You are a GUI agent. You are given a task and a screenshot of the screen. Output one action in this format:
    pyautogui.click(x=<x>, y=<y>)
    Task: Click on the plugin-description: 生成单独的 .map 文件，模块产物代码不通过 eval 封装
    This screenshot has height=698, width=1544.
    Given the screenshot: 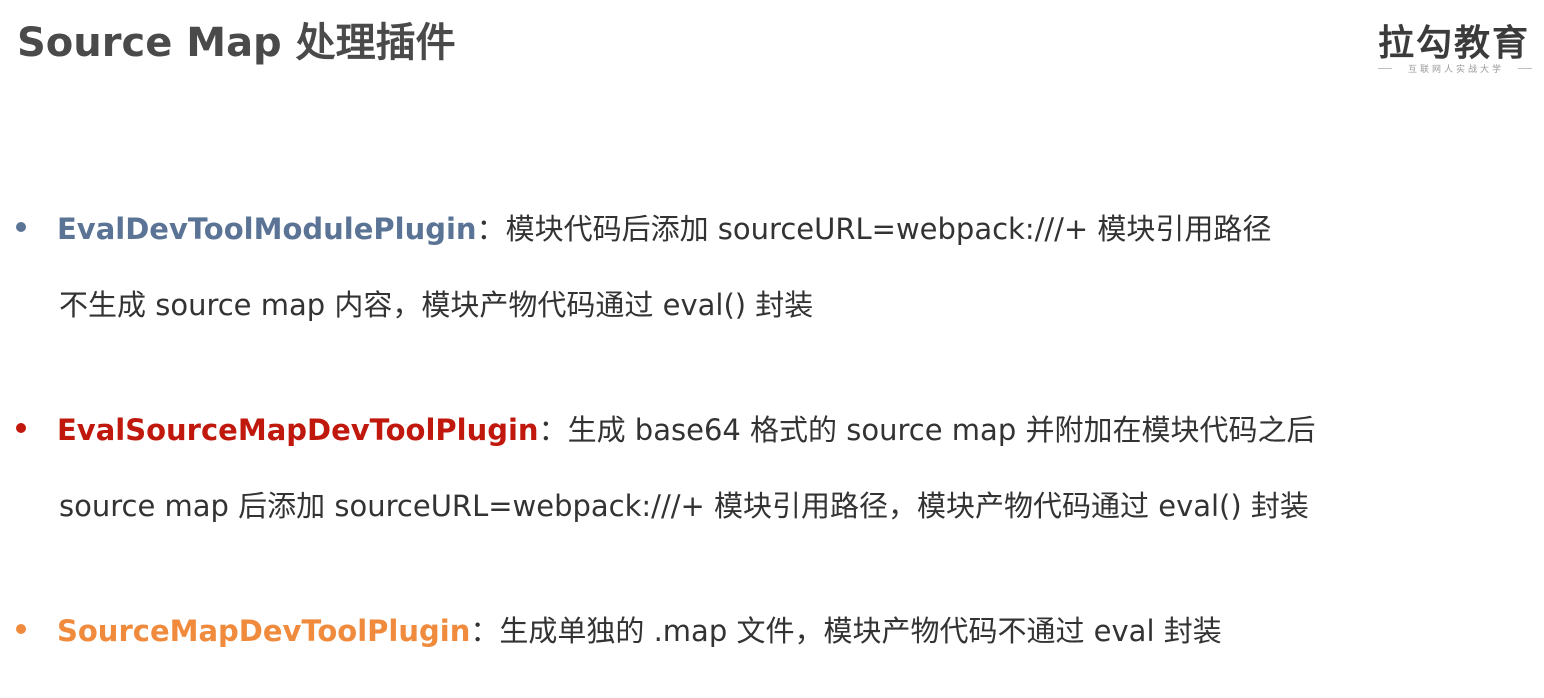 What is the action you would take?
    pyautogui.click(x=860, y=631)
    